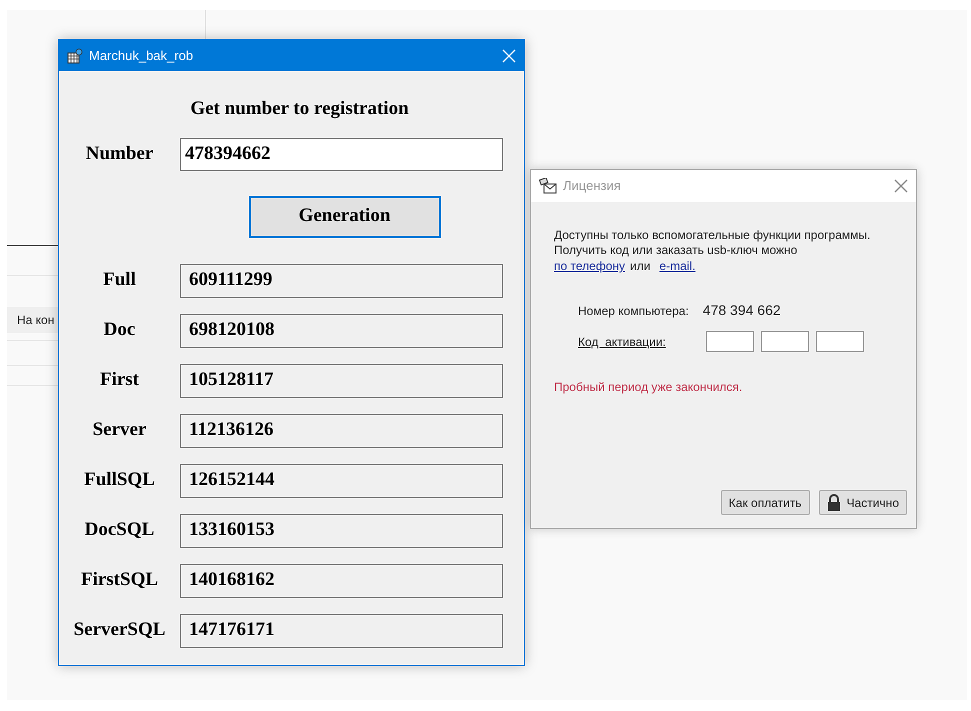  I want to click on code-field: 126152144, so click(341, 481).